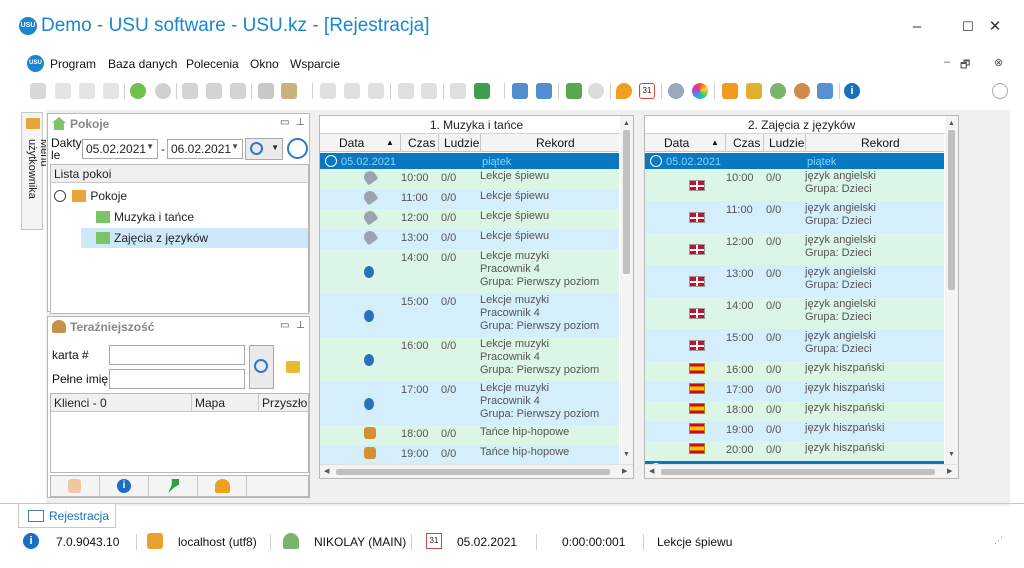 This screenshot has height=568, width=1024. I want to click on rss-icon, so click(730, 91).